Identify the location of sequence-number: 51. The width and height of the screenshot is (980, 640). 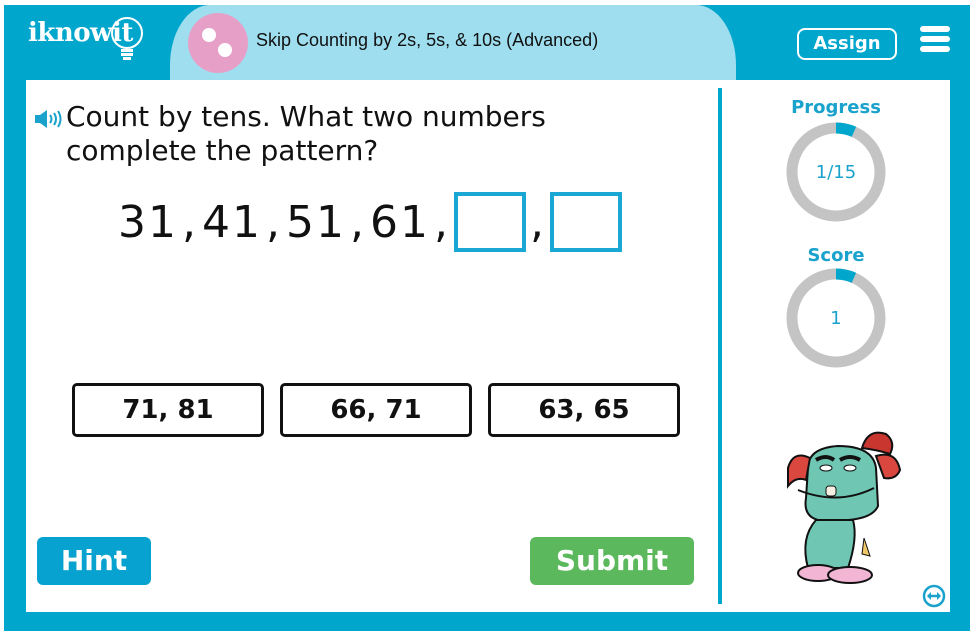
(316, 222).